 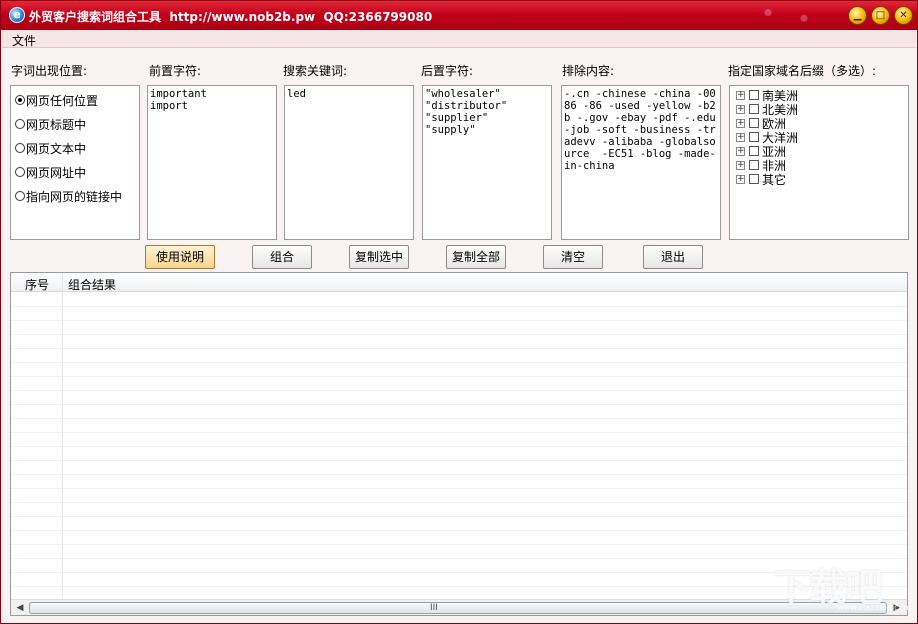 What do you see at coordinates (56, 148) in the screenshot?
I see `radio-label: 网页文本中` at bounding box center [56, 148].